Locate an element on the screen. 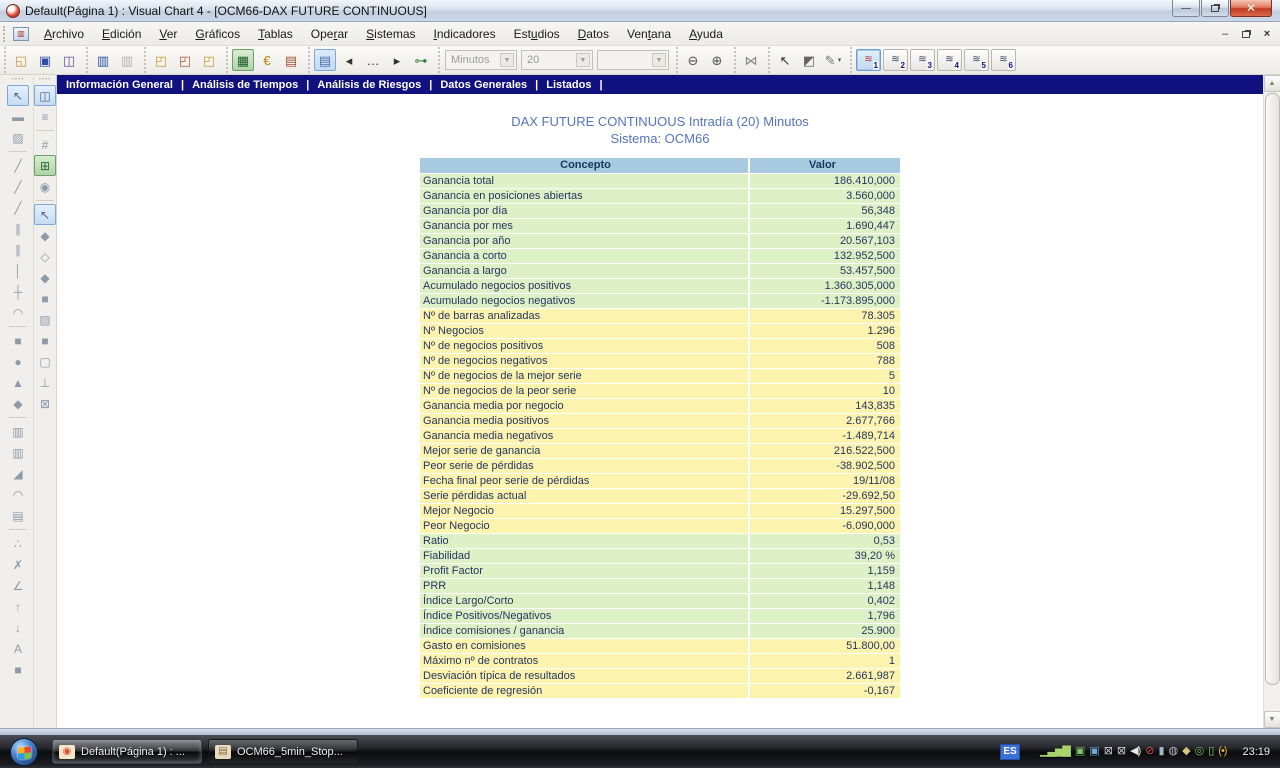 This screenshot has width=1280, height=768. zoom-out-icon-button: ⊖ is located at coordinates (693, 60).